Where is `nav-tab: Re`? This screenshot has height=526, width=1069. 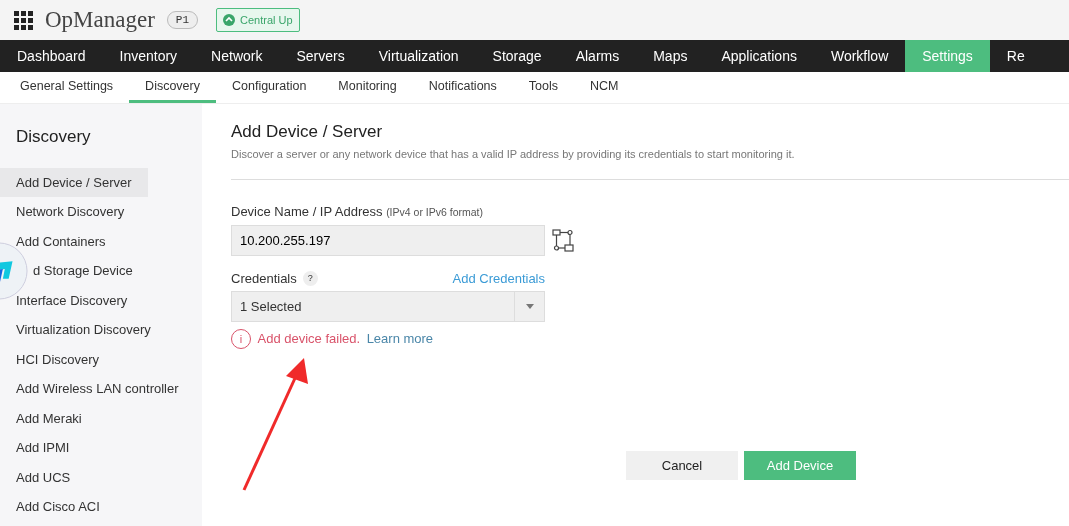
nav-tab: Re is located at coordinates (1015, 56).